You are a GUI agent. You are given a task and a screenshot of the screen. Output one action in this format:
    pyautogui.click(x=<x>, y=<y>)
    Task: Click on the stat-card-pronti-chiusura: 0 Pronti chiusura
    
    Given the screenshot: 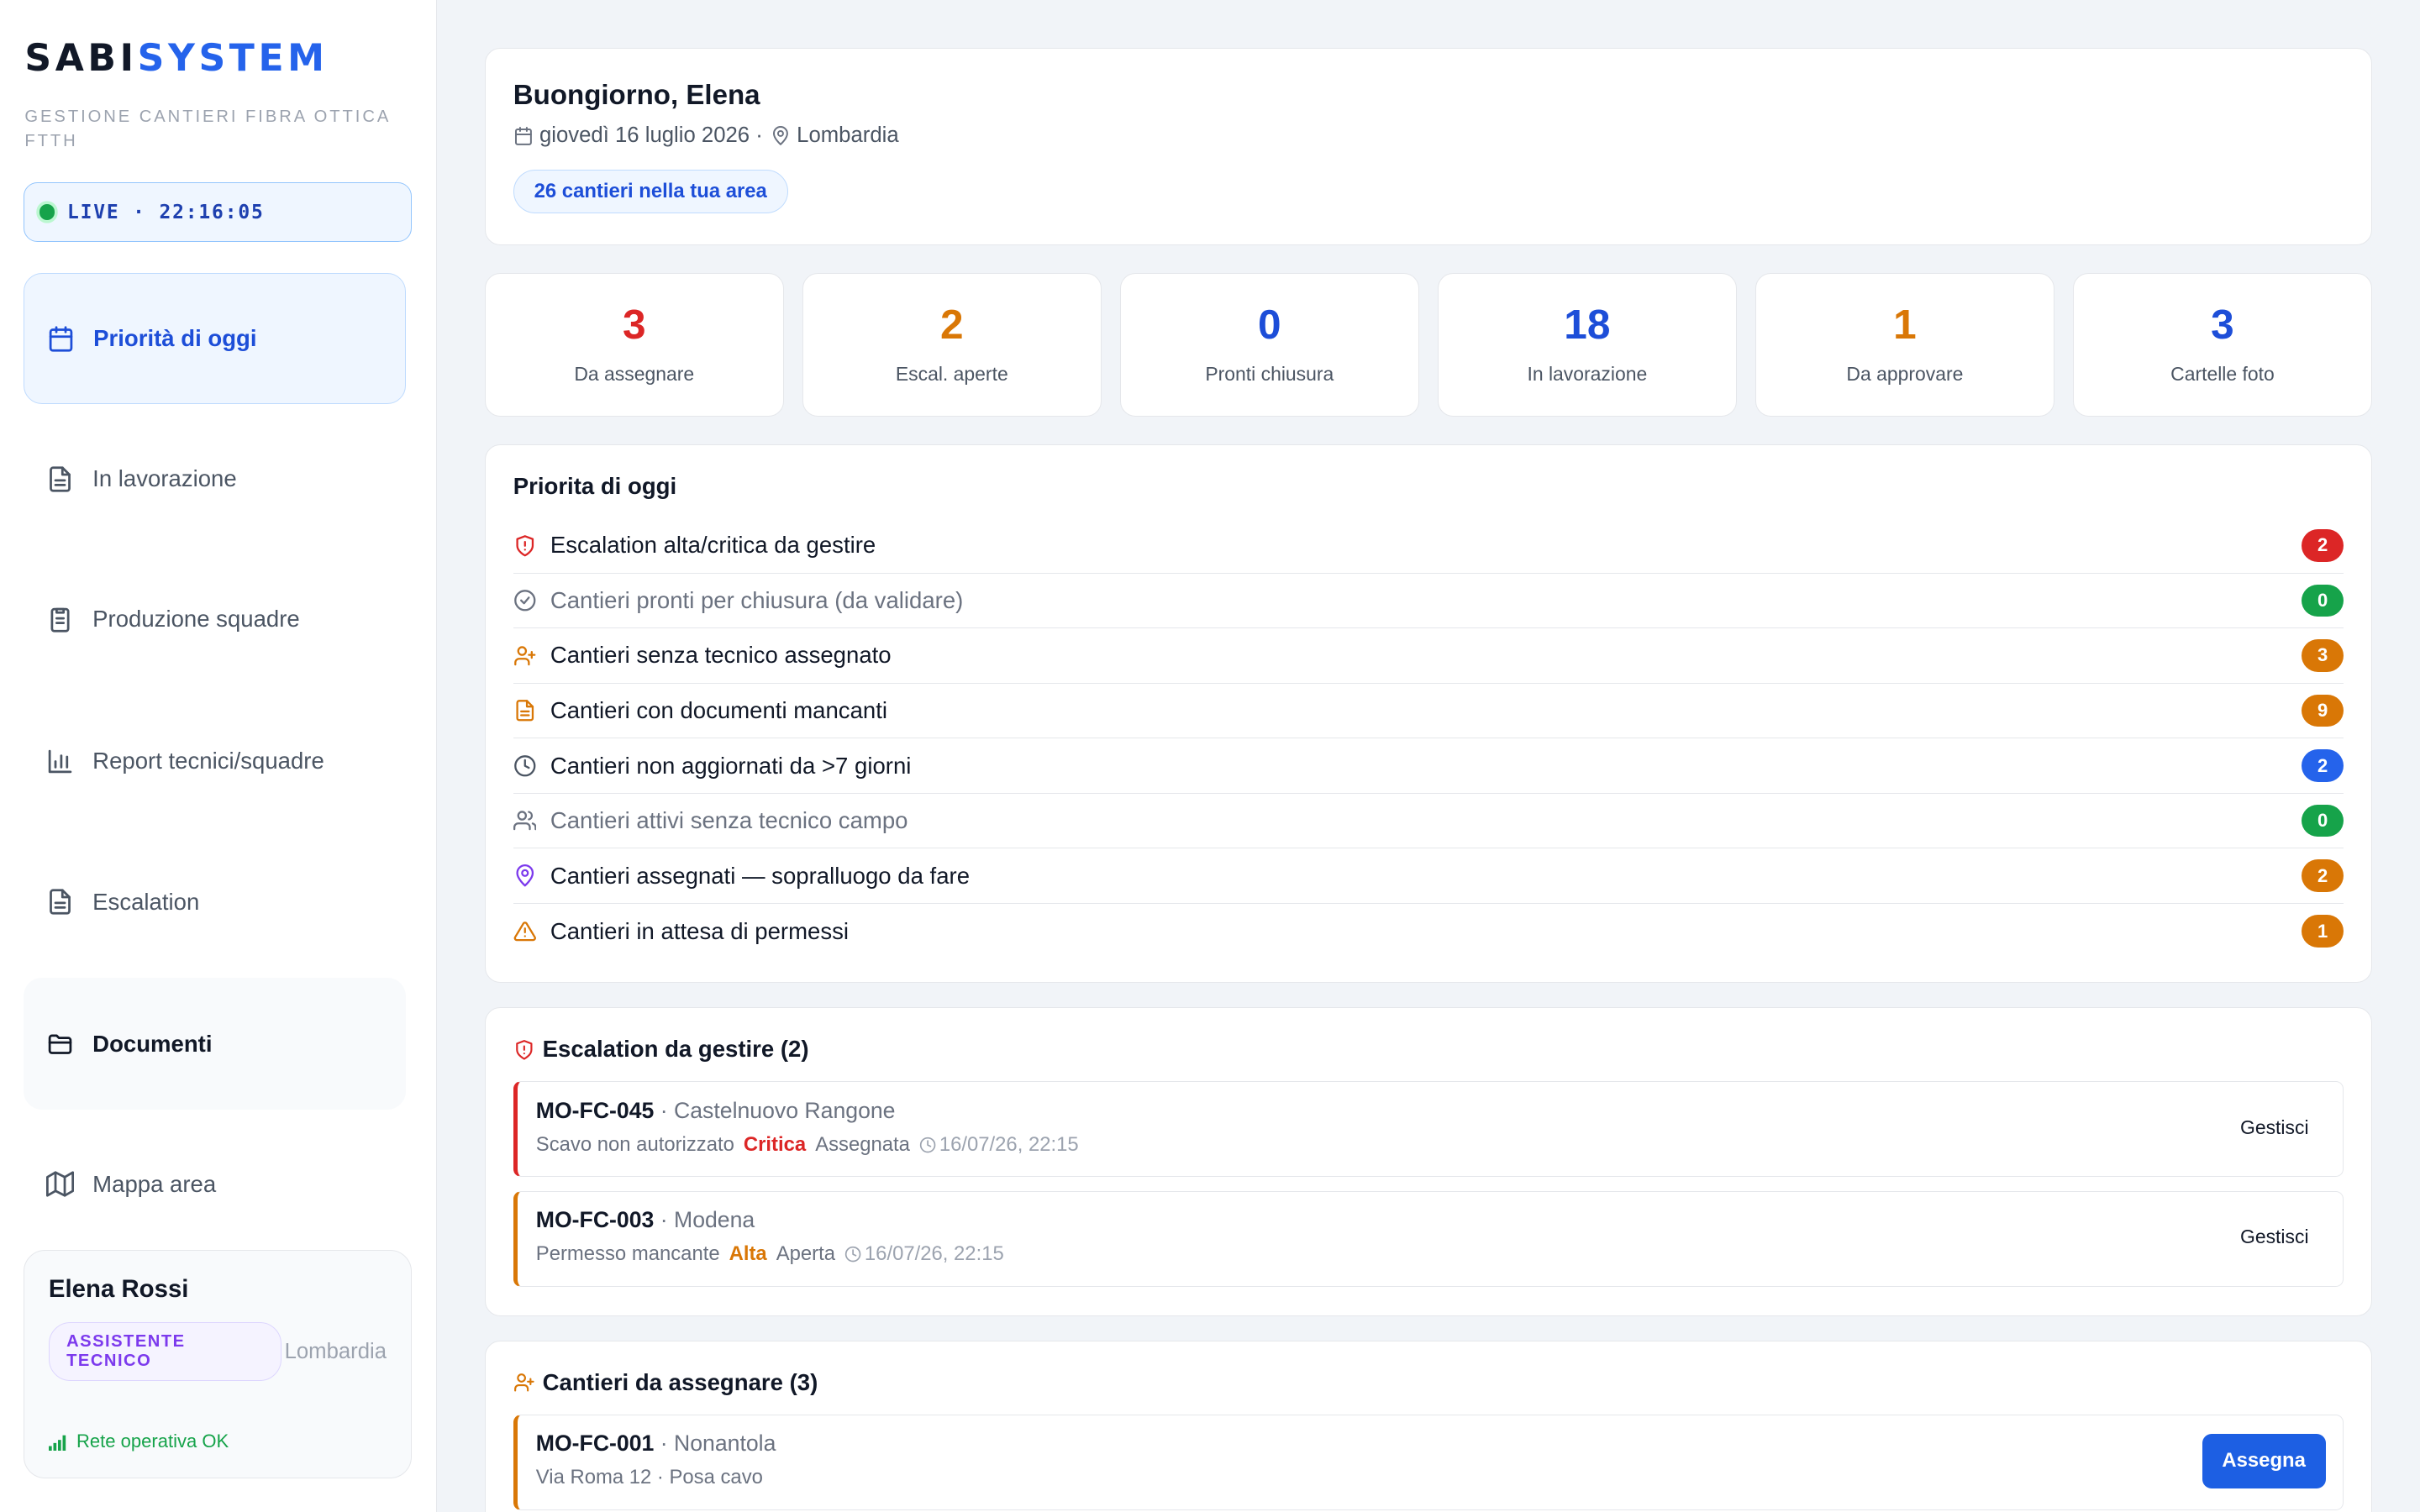 What is the action you would take?
    pyautogui.click(x=1269, y=345)
    